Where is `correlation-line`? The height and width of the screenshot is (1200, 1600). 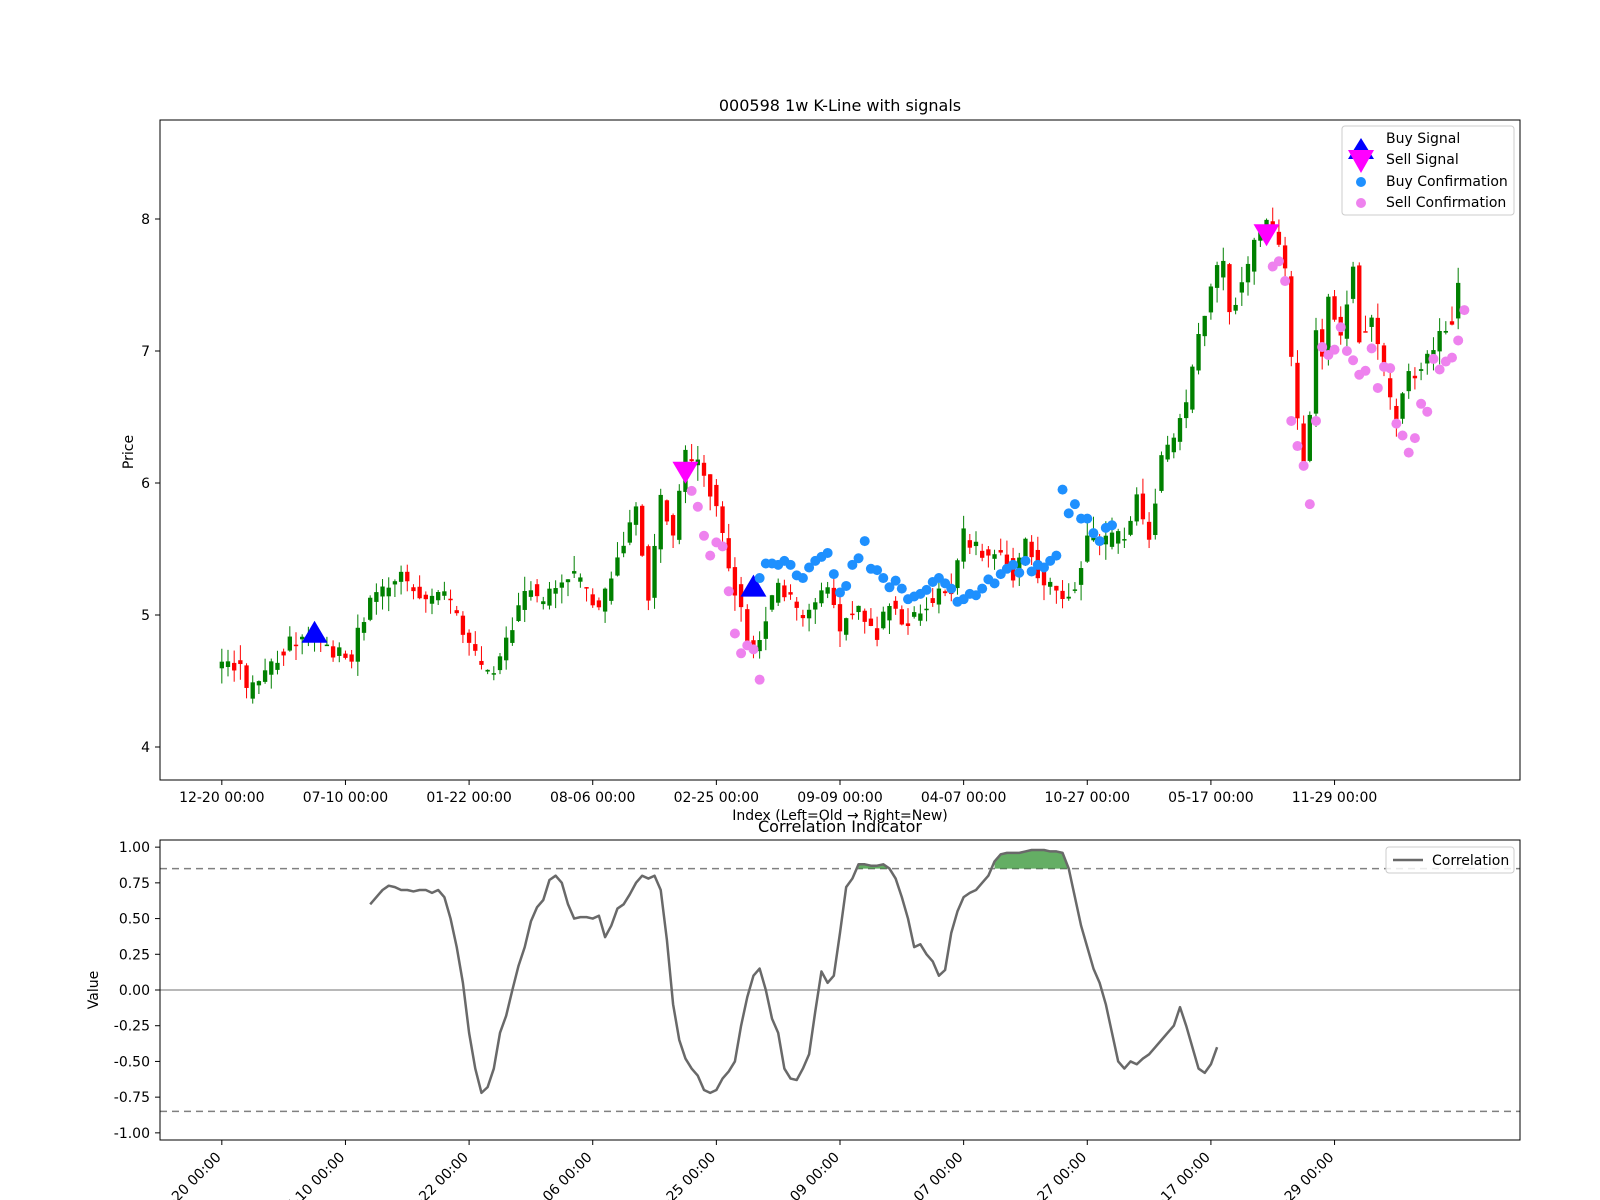
correlation-line is located at coordinates (794, 971).